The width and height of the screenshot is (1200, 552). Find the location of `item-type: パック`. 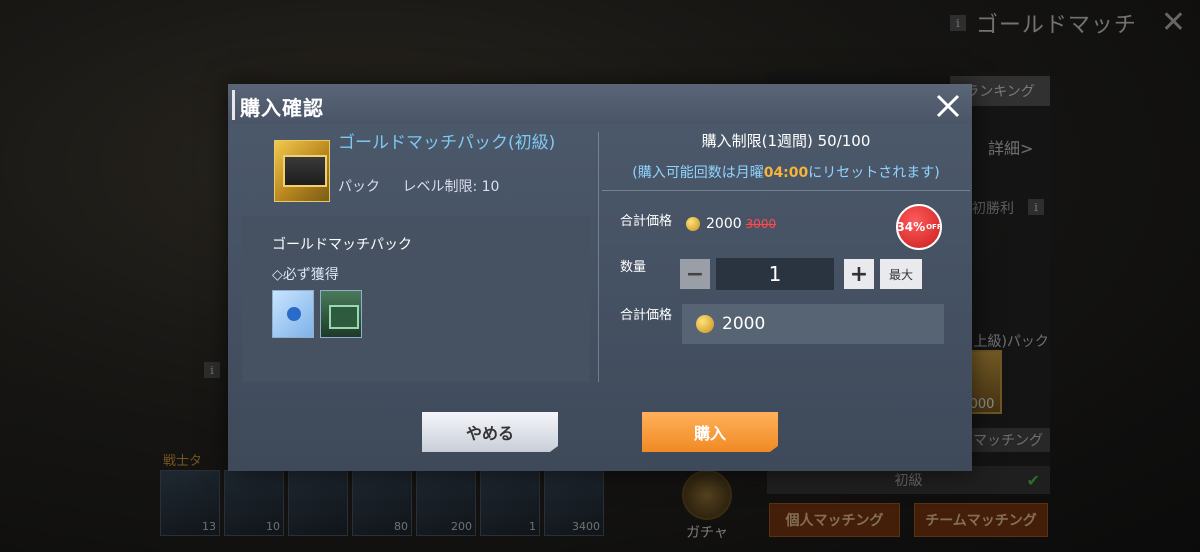

item-type: パック is located at coordinates (359, 187).